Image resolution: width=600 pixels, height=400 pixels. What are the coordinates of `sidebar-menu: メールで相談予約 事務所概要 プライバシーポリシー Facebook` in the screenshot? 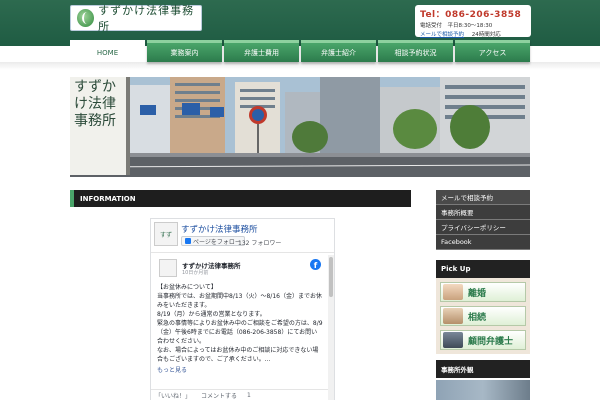 It's located at (483, 220).